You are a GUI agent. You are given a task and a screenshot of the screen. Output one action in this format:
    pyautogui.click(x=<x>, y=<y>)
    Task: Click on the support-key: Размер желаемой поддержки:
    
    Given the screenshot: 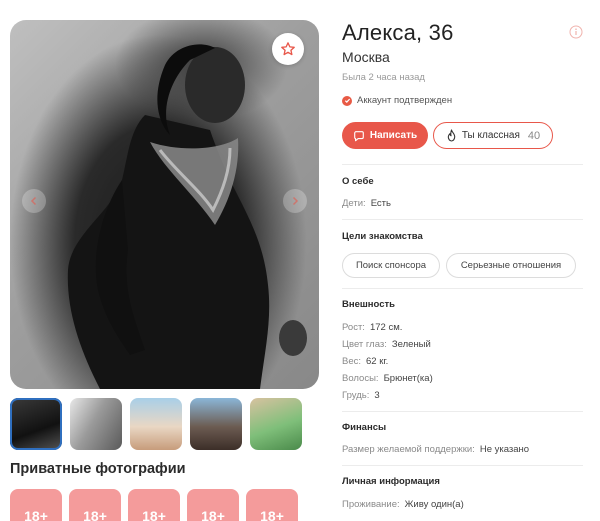 What is the action you would take?
    pyautogui.click(x=408, y=449)
    